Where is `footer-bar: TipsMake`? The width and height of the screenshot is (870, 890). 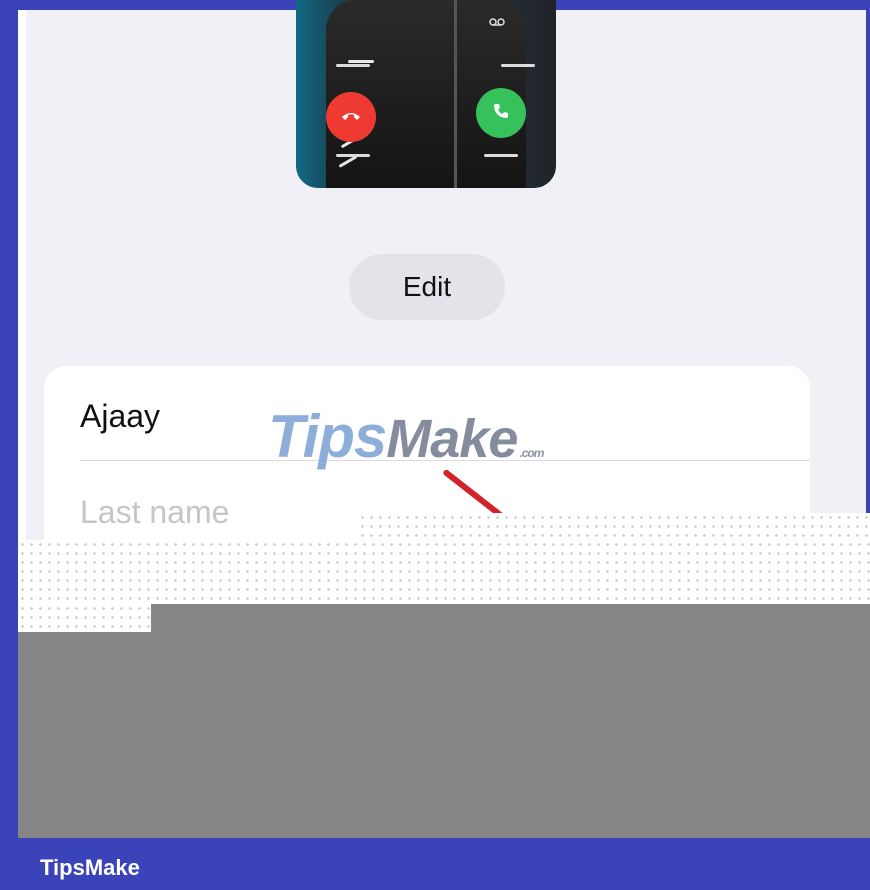
footer-bar: TipsMake is located at coordinates (435, 864).